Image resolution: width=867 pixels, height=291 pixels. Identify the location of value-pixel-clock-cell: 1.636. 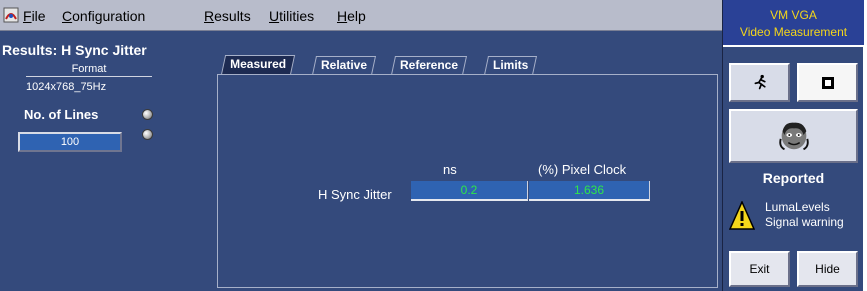
(589, 191).